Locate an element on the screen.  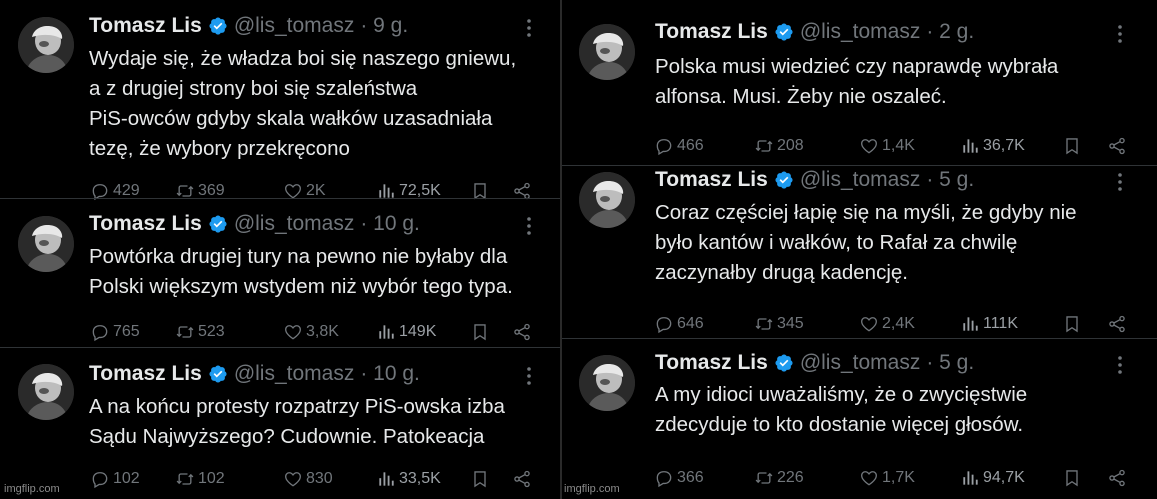
reply-count: 646 is located at coordinates (690, 323).